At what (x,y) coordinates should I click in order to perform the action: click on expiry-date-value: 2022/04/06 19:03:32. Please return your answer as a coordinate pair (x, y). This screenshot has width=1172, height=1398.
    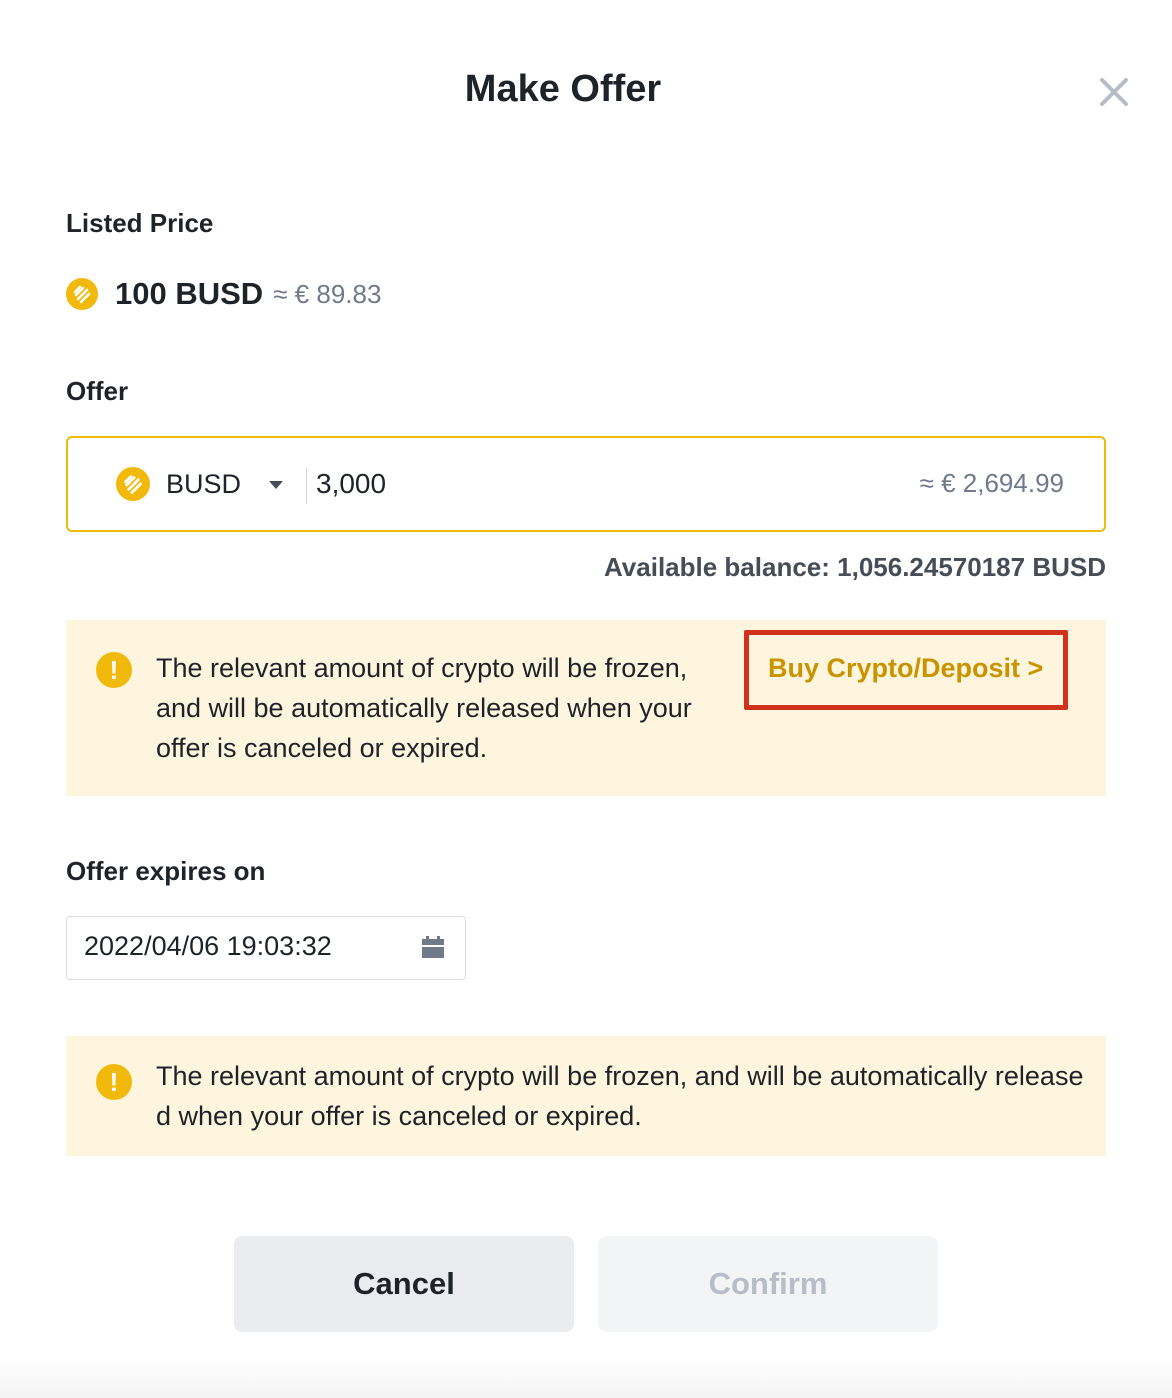
    Looking at the image, I should click on (208, 946).